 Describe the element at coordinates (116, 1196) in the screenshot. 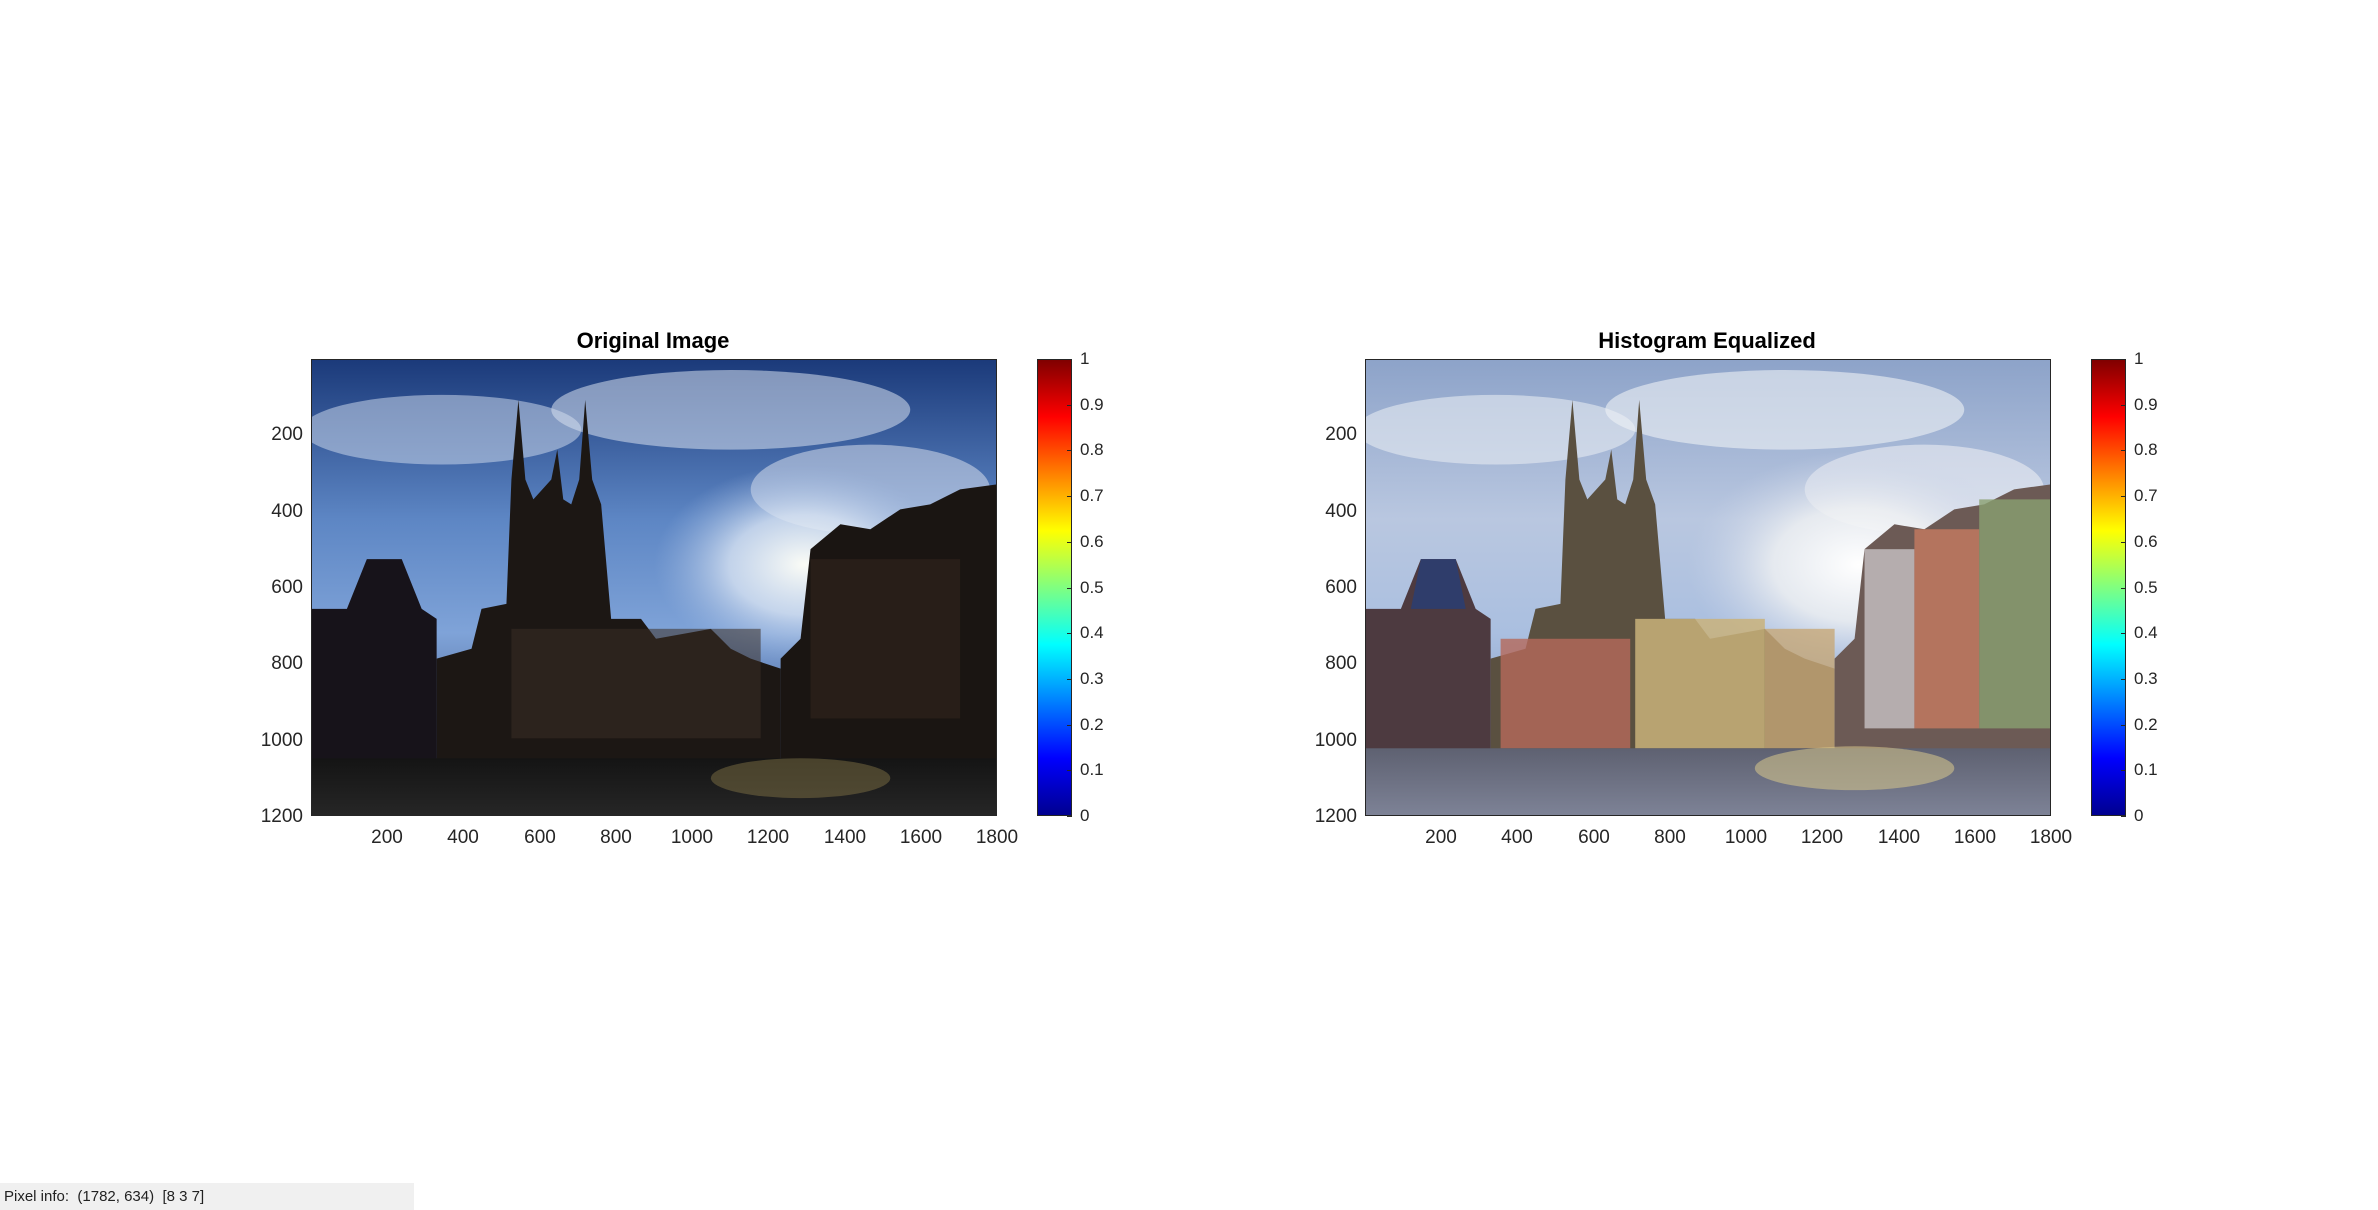

I see `pixel-info-coords: (1782, 634)` at that location.